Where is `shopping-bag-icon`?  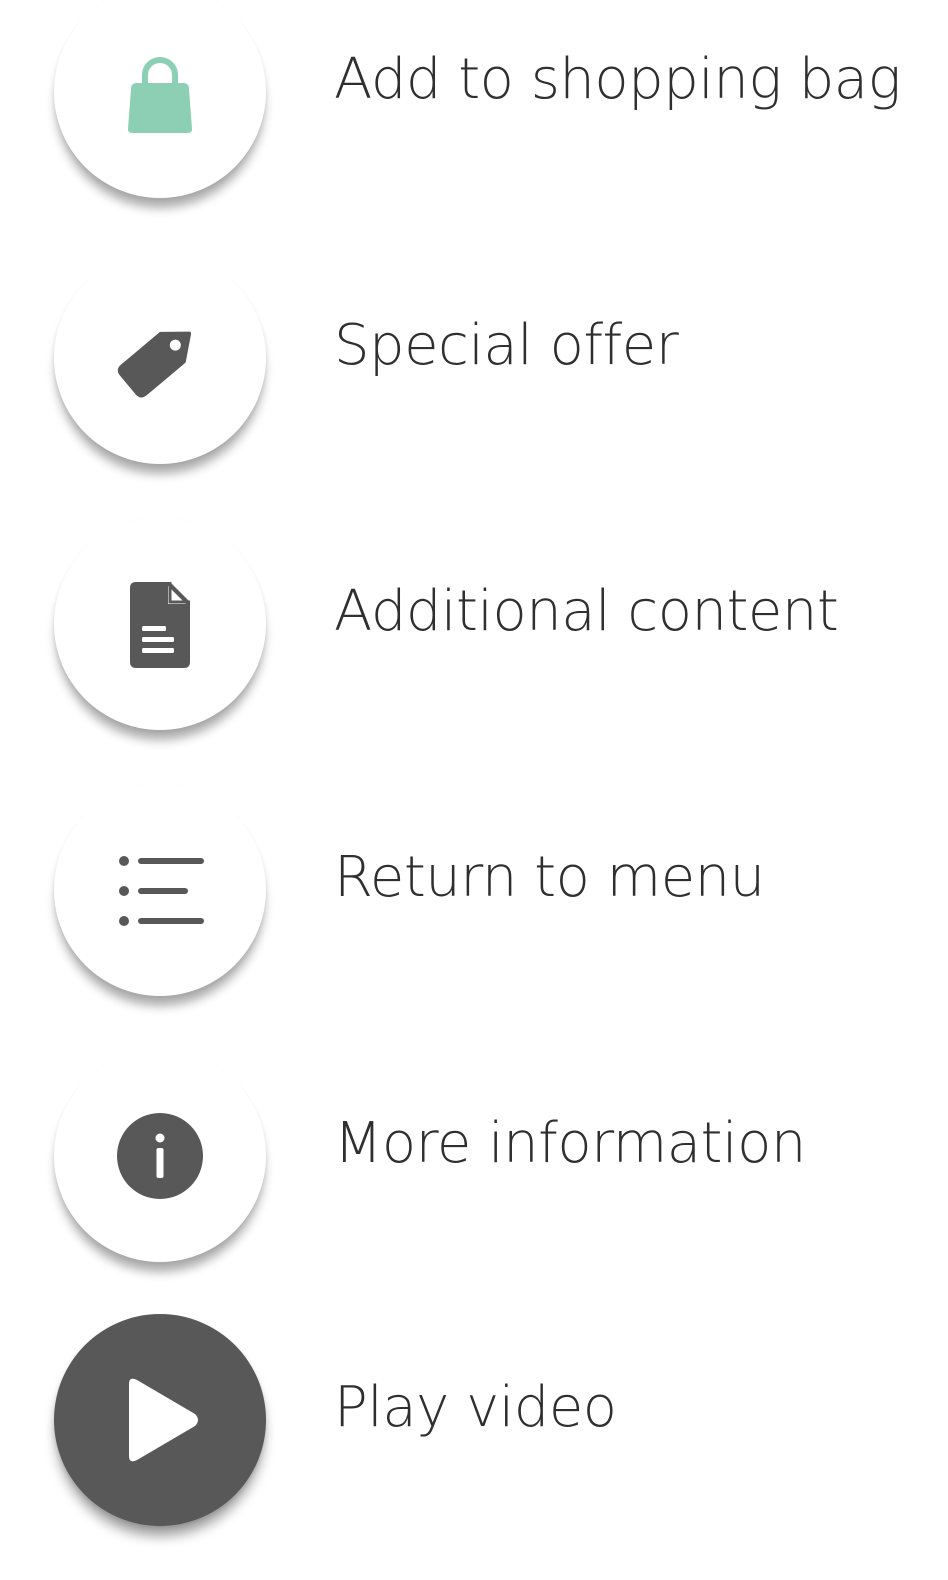
shopping-bag-icon is located at coordinates (160, 95).